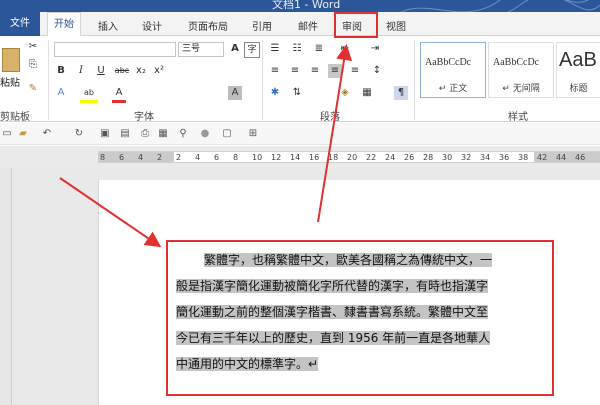 This screenshot has height=405, width=600. What do you see at coordinates (334, 133) in the screenshot?
I see `arrow-to-review-tab` at bounding box center [334, 133].